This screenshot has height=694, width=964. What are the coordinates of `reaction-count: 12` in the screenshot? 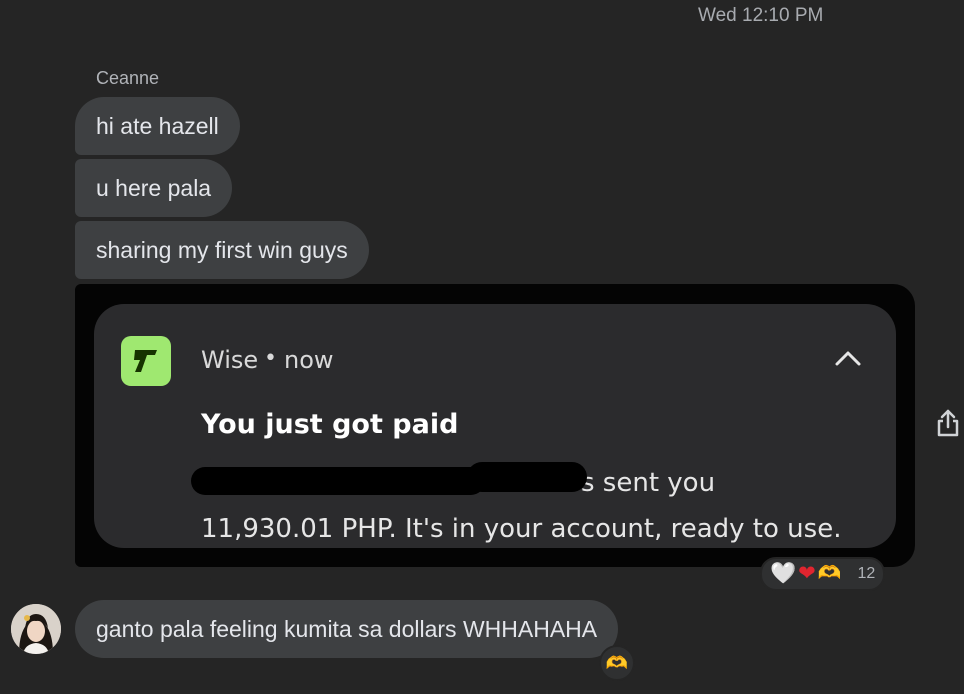 It's located at (866, 573).